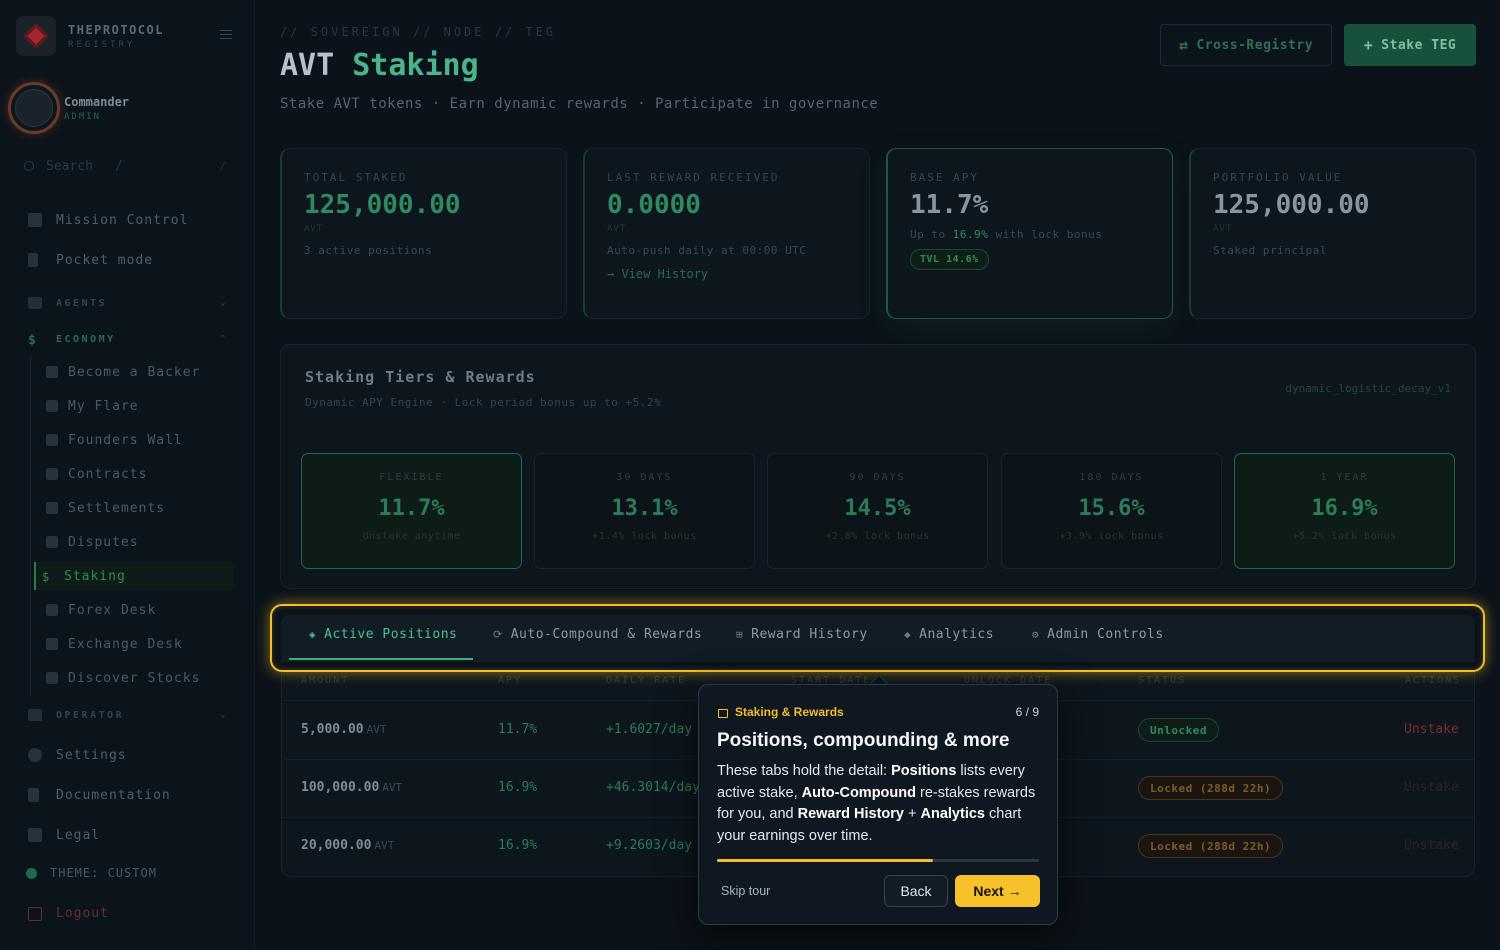  I want to click on logout-button: Logout, so click(68, 913).